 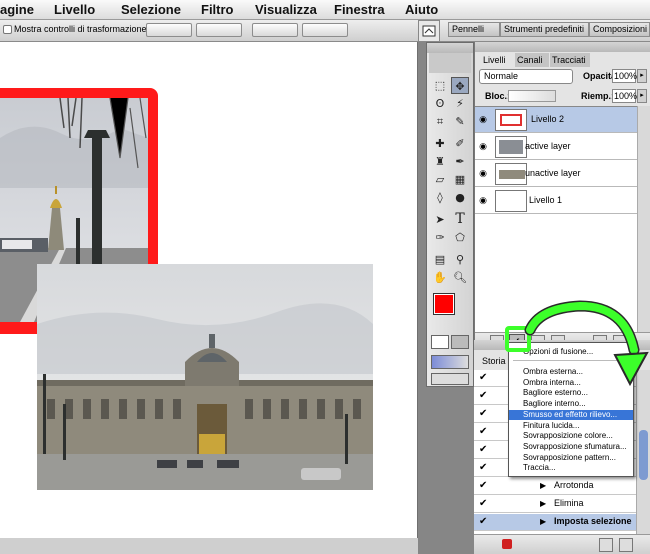 I want to click on tab-tool-presets: Strumenti predefiniti, so click(x=544, y=29).